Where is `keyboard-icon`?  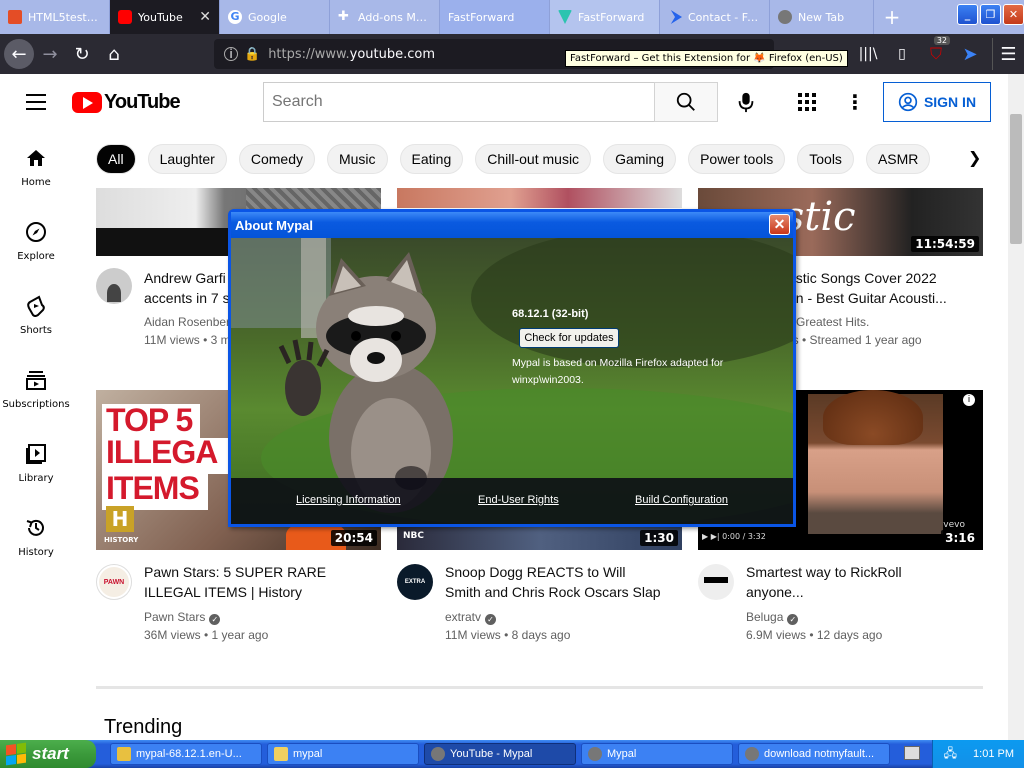
keyboard-icon is located at coordinates (912, 753).